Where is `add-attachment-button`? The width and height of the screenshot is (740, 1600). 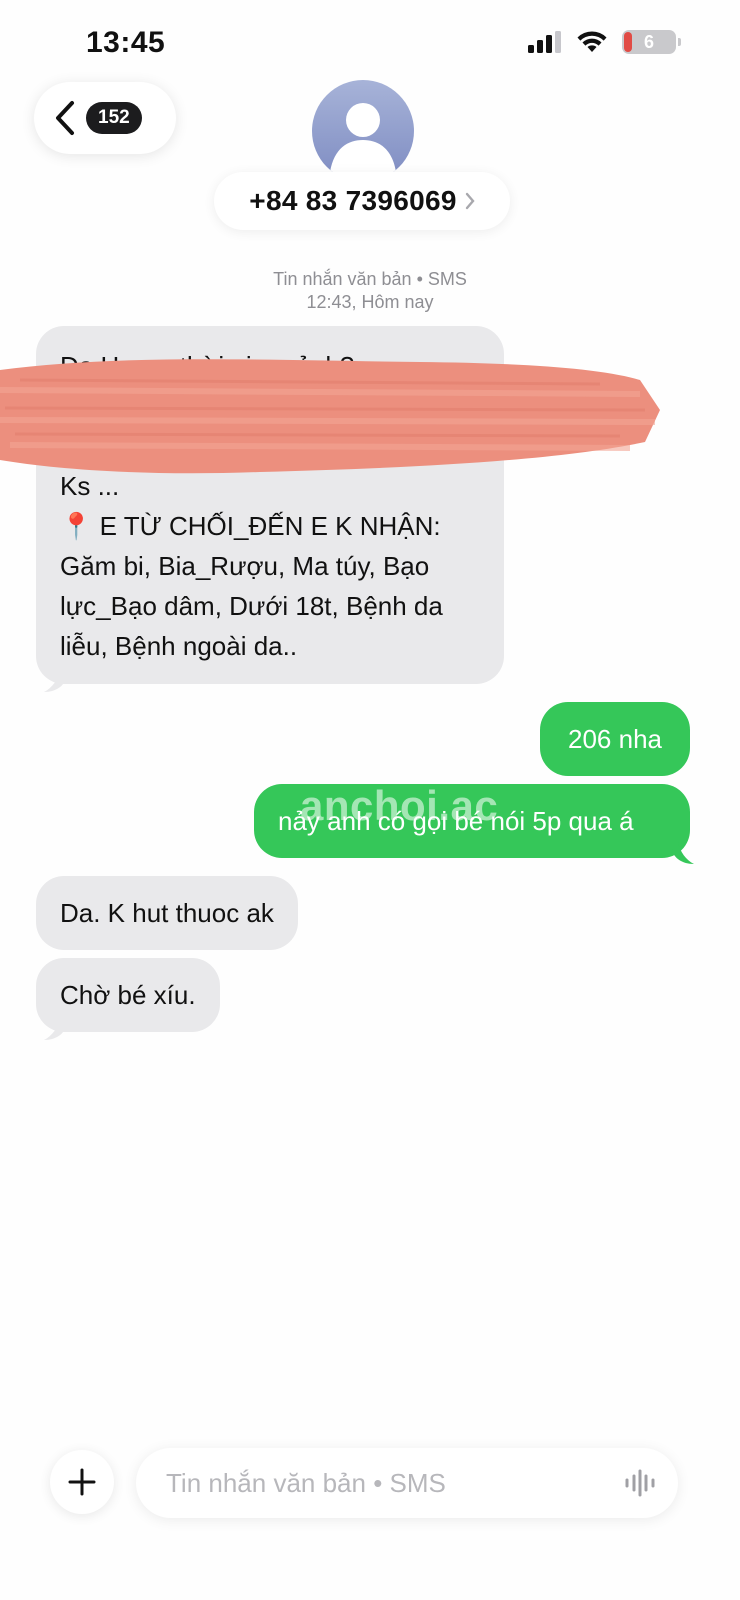
add-attachment-button is located at coordinates (82, 1482).